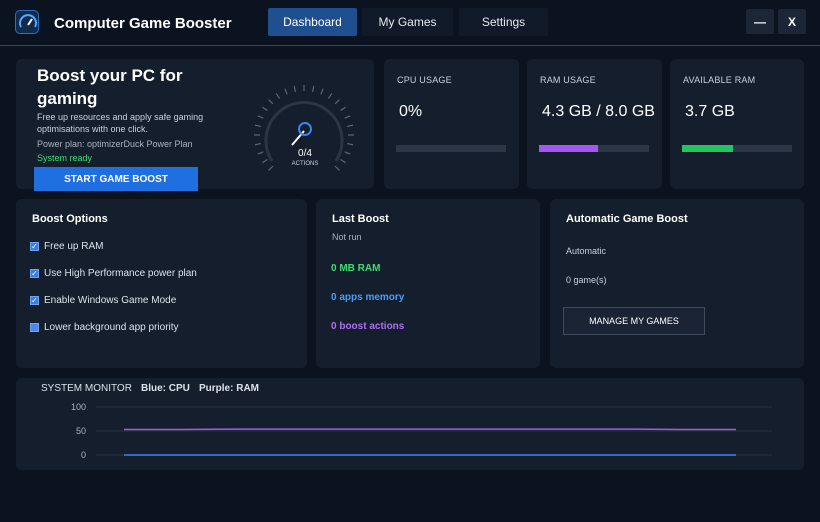 Image resolution: width=820 pixels, height=522 pixels. I want to click on cpu-usage-label: CPU USAGE, so click(424, 80).